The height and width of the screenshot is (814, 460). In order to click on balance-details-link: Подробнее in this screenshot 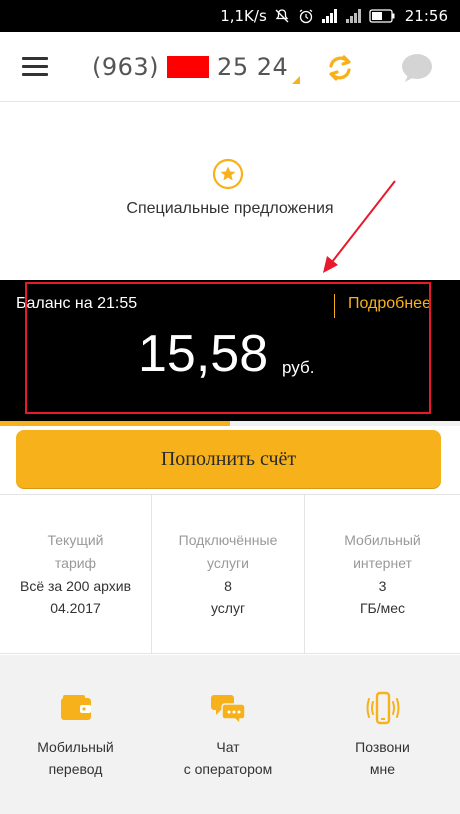, I will do `click(389, 304)`.